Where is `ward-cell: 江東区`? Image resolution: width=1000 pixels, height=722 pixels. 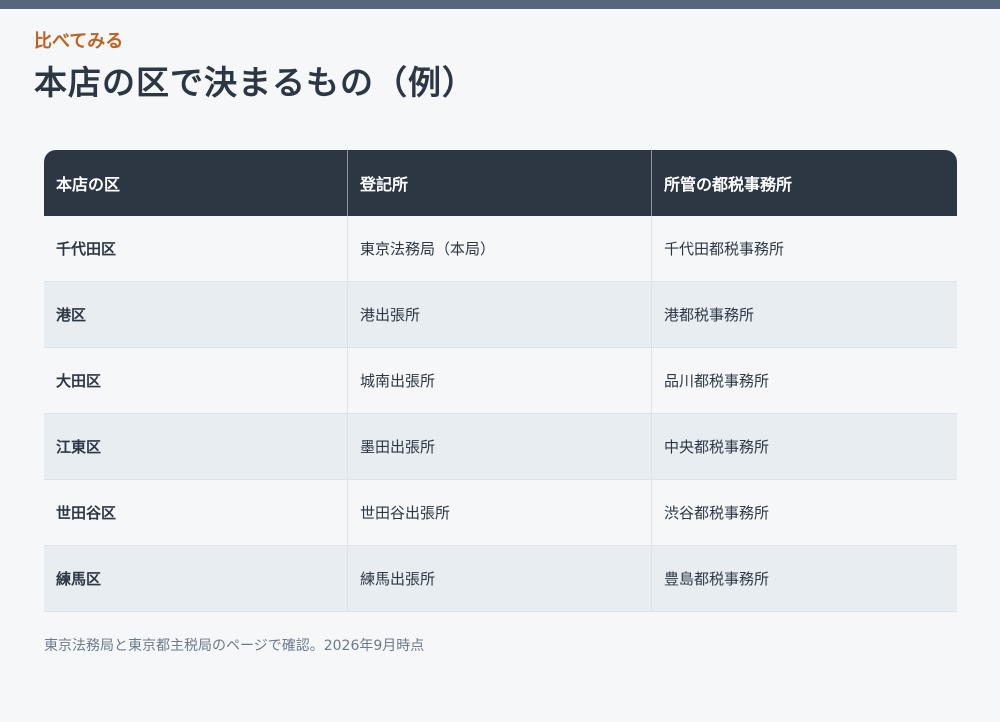
ward-cell: 江東区 is located at coordinates (196, 447).